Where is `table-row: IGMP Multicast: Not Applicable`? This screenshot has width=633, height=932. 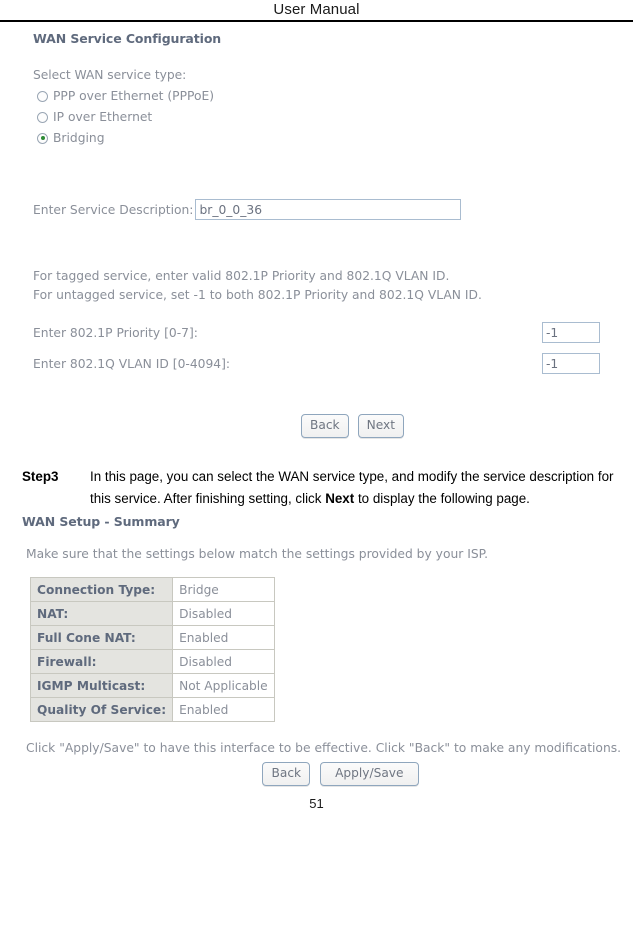 table-row: IGMP Multicast: Not Applicable is located at coordinates (152, 685).